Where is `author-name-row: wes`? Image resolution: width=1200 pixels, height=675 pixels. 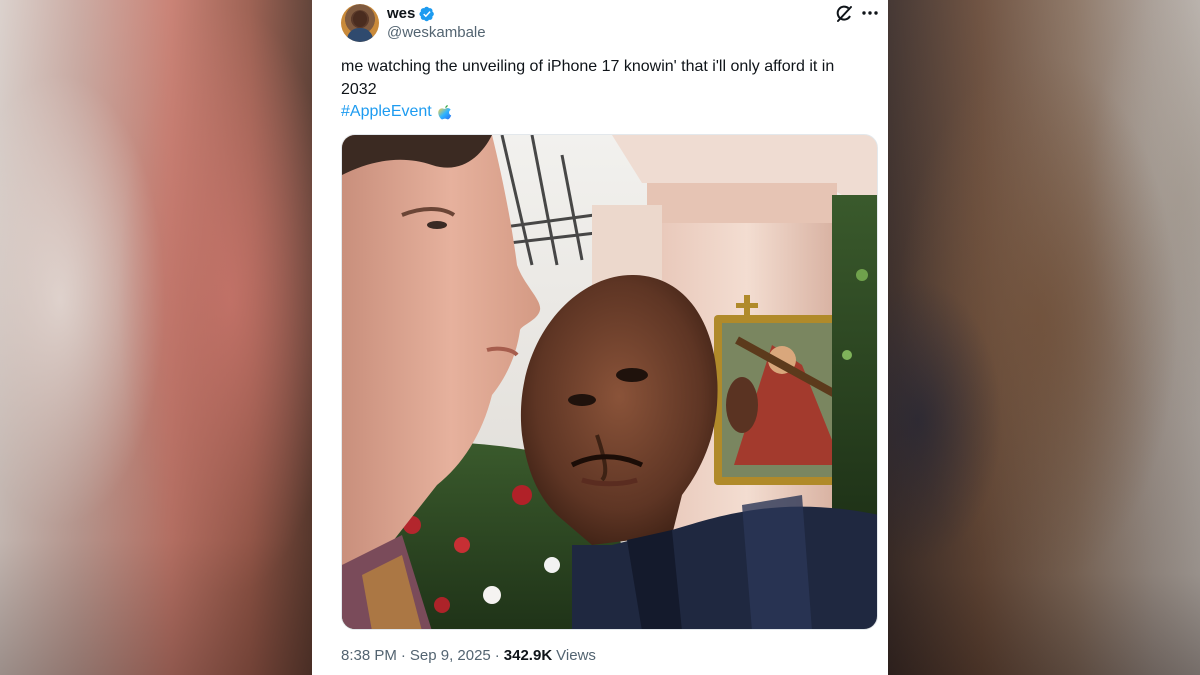 author-name-row: wes is located at coordinates (411, 13).